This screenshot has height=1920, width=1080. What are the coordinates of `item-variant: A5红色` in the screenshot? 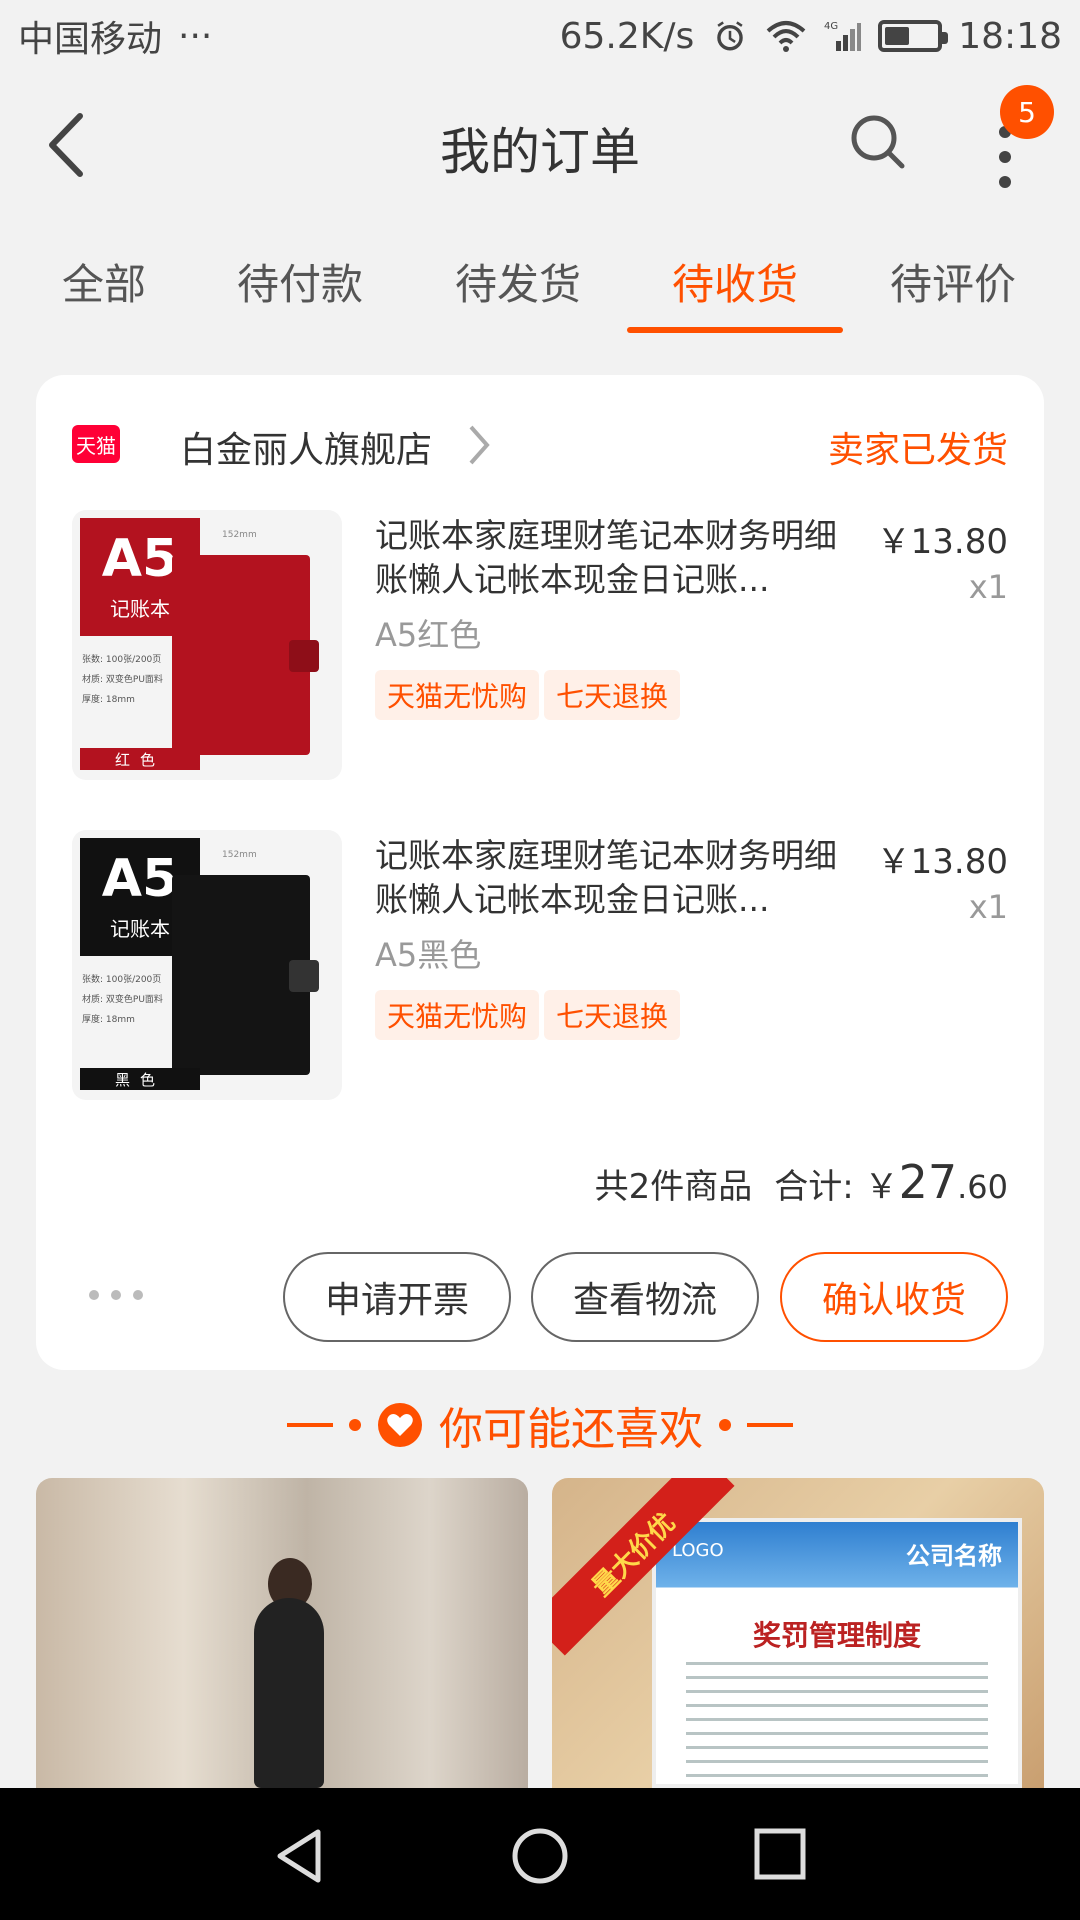 It's located at (428, 635).